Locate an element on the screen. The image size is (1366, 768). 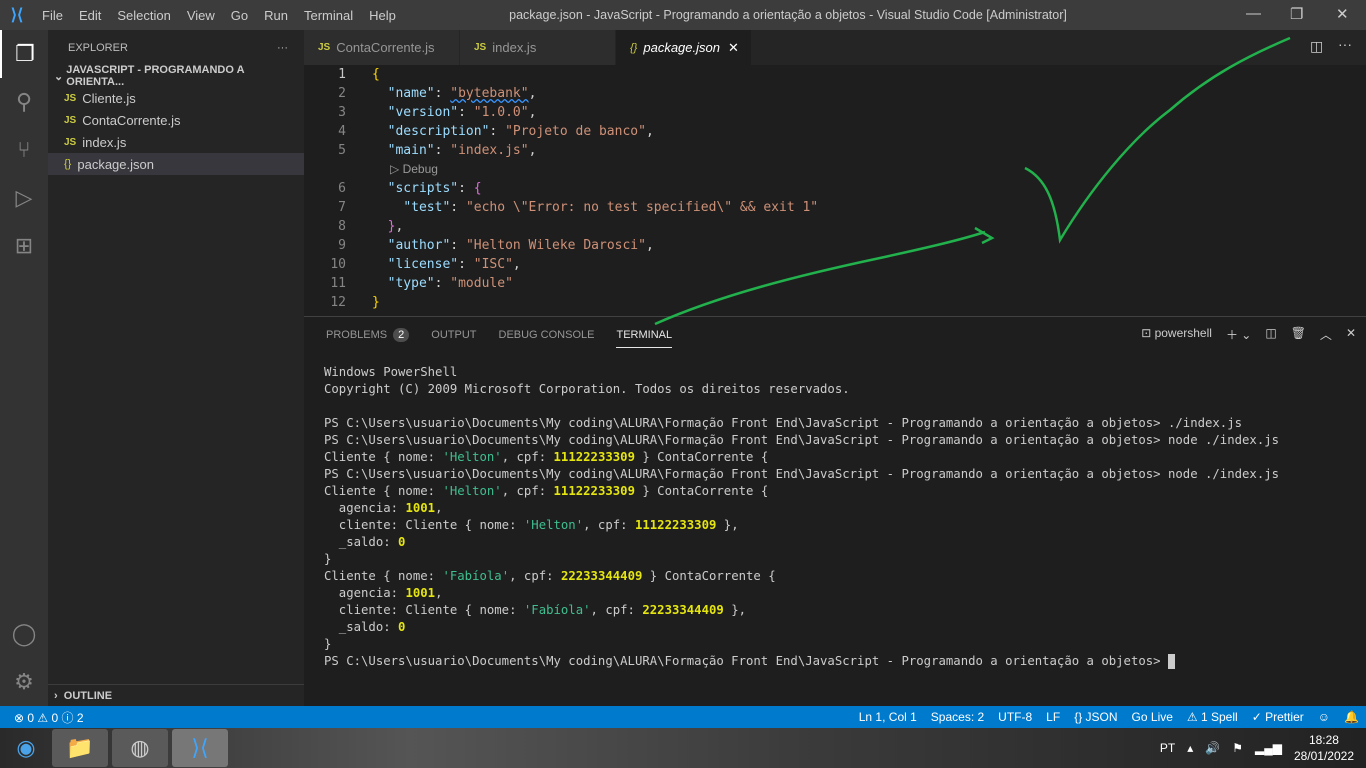
line-number: 7 is located at coordinates (342, 207).